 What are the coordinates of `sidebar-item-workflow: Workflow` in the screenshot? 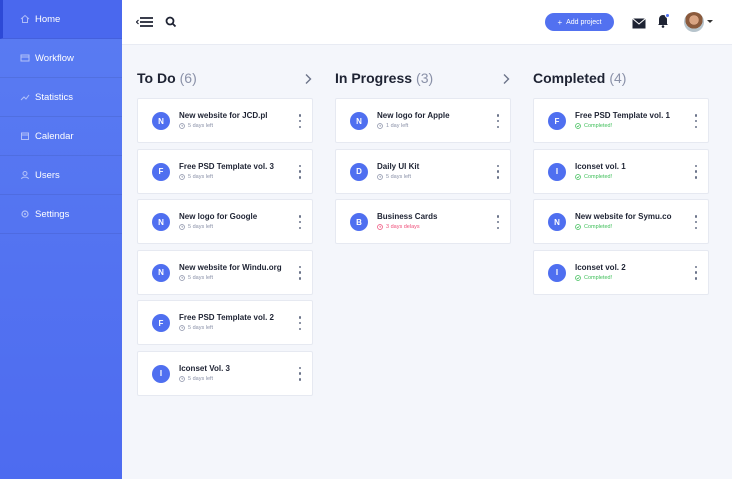 It's located at (61, 58).